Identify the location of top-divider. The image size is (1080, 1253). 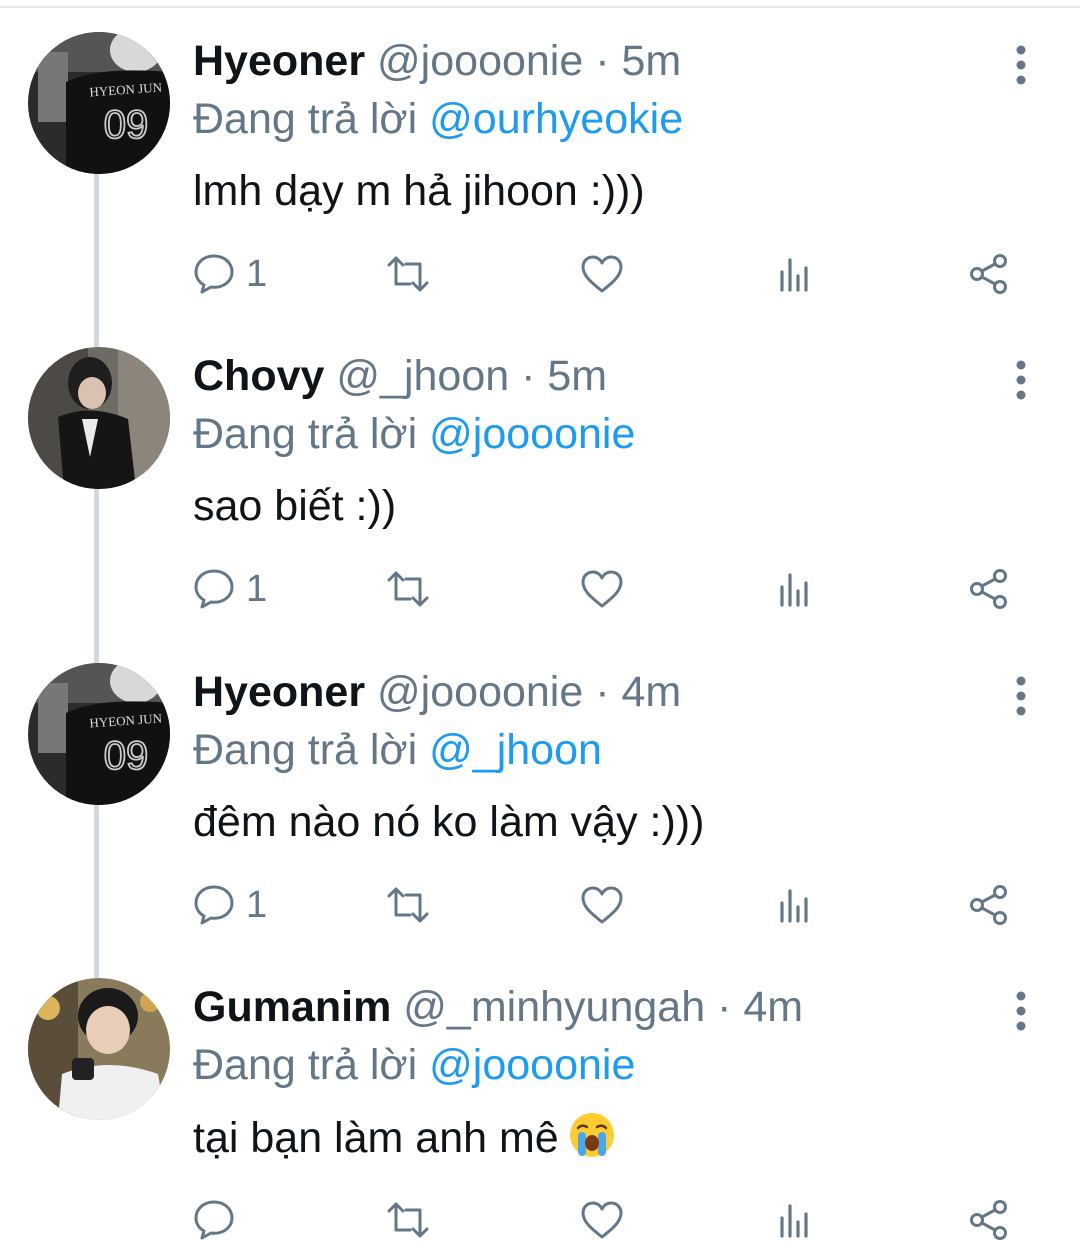
(540, 4).